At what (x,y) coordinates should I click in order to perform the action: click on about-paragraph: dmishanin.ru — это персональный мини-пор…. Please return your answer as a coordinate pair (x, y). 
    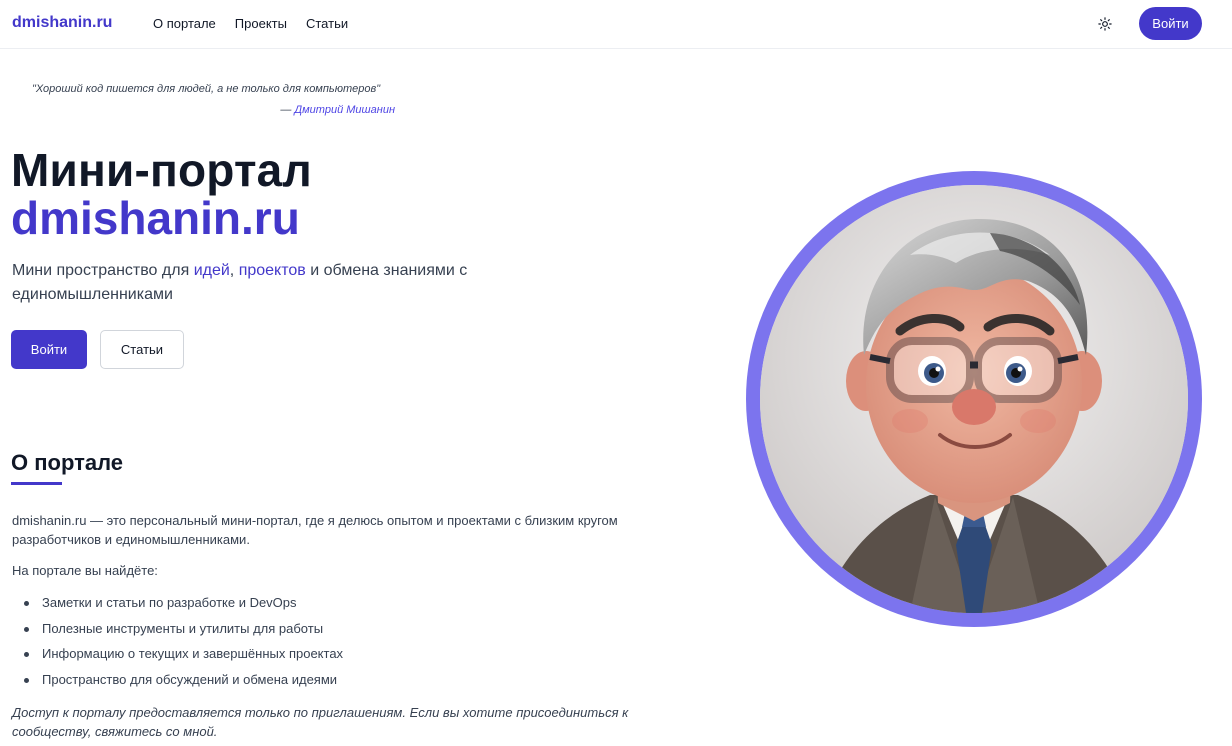
    Looking at the image, I should click on (315, 530).